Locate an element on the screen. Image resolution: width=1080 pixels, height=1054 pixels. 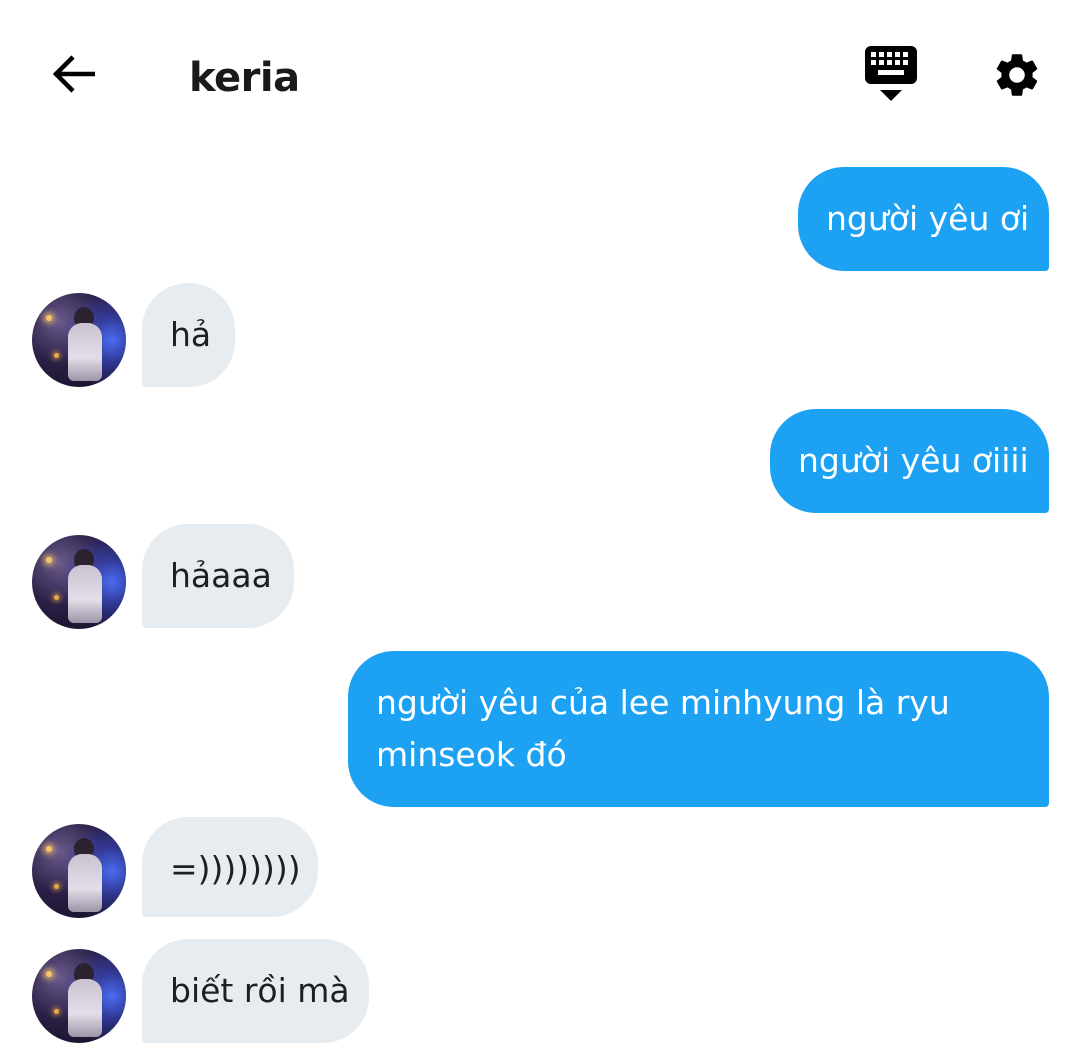
message-incoming: hảaaa is located at coordinates (218, 576).